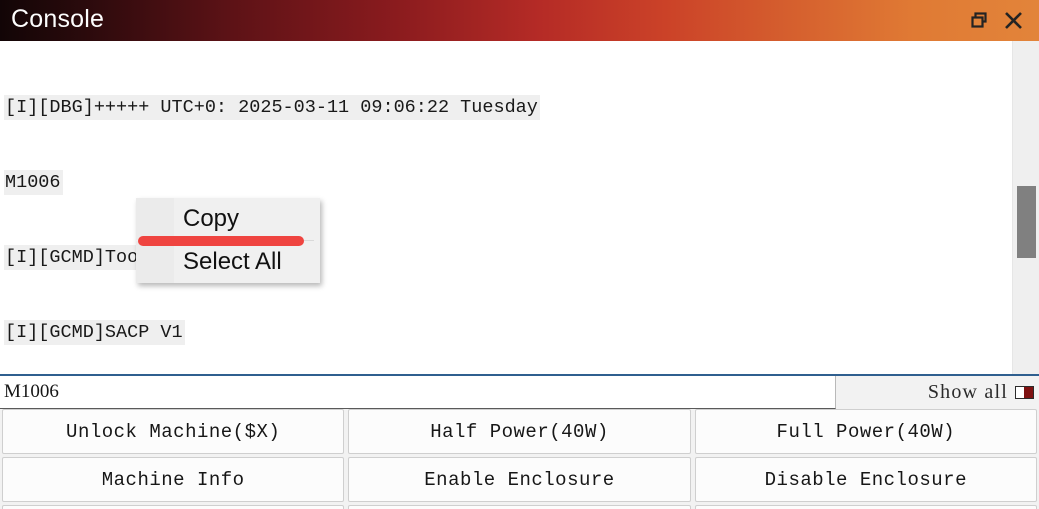 This screenshot has width=1039, height=509. What do you see at coordinates (58, 18) in the screenshot?
I see `window-title: Console` at bounding box center [58, 18].